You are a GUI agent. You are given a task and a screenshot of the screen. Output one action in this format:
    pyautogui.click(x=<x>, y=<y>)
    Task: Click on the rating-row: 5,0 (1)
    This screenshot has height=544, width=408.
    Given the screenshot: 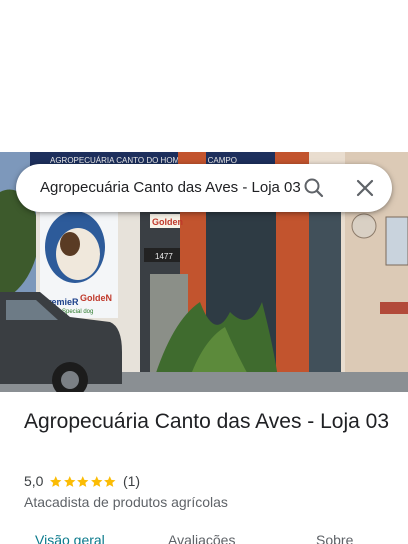 What is the action you would take?
    pyautogui.click(x=82, y=481)
    